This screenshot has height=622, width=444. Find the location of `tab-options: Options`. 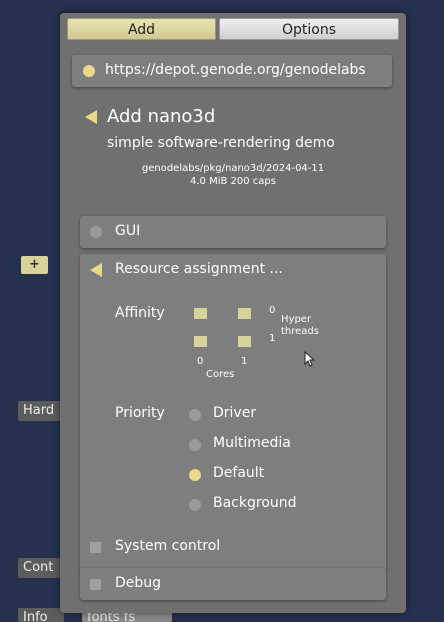

tab-options: Options is located at coordinates (309, 29).